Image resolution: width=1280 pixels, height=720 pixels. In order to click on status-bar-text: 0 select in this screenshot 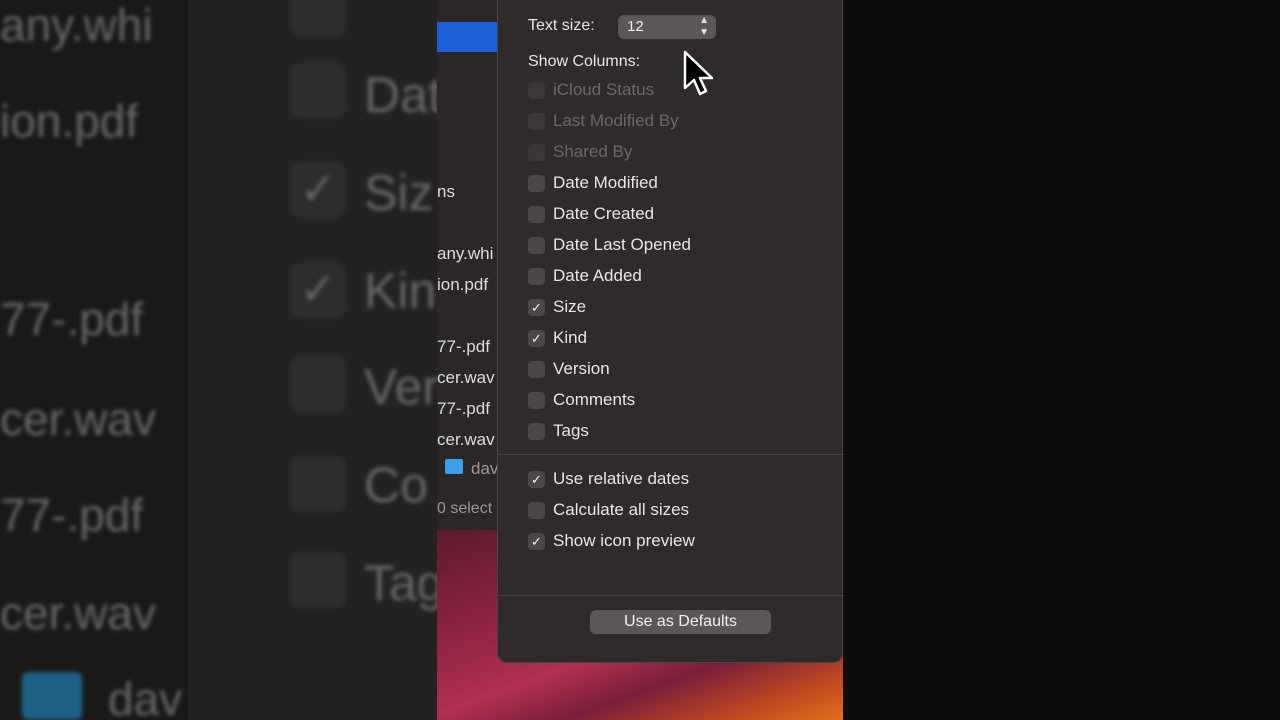, I will do `click(465, 508)`.